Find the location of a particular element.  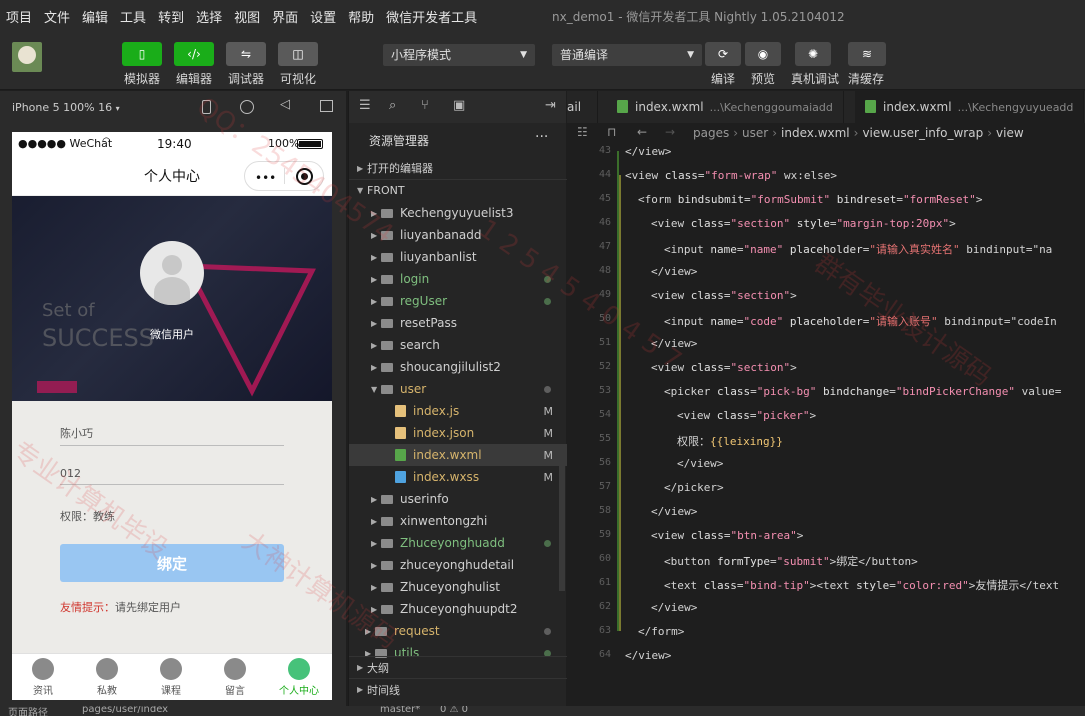

more-icon: ••• is located at coordinates (265, 178).